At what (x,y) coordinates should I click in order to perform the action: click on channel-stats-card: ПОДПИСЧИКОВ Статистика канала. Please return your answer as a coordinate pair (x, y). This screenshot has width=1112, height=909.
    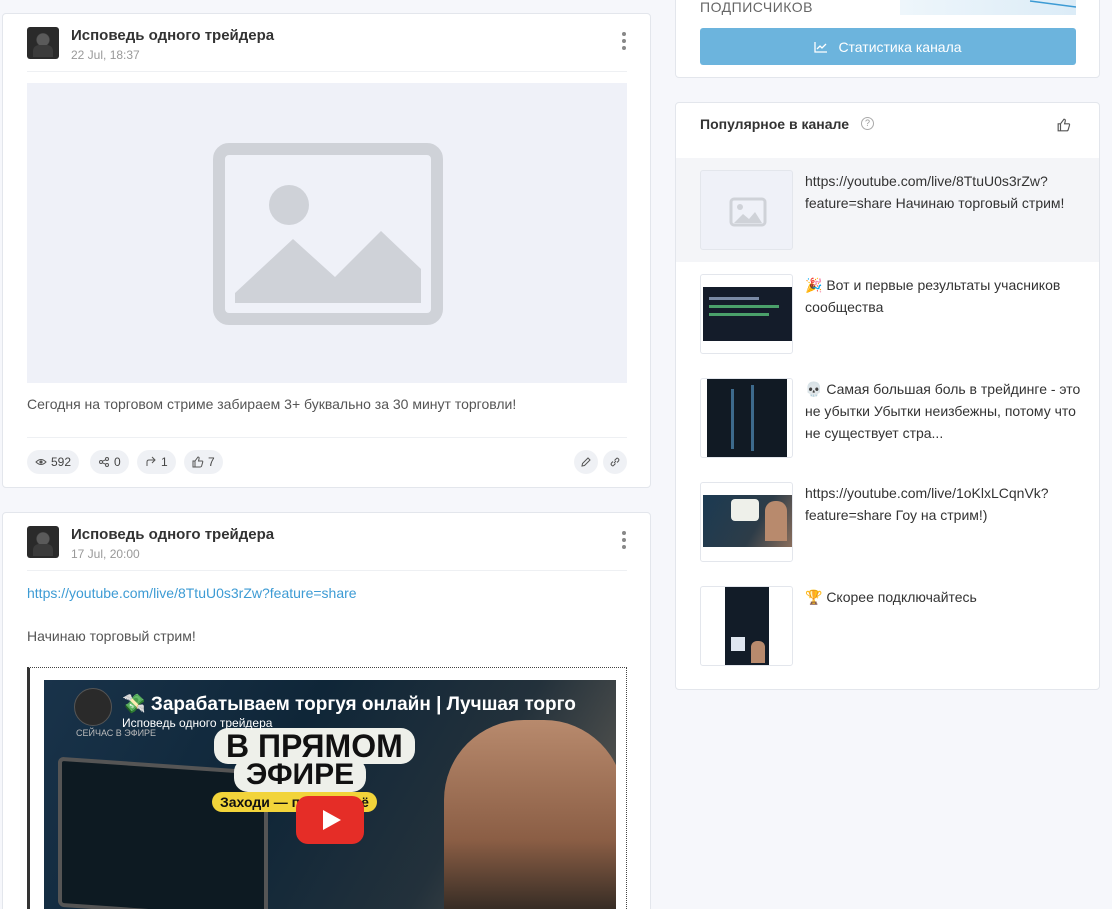
    Looking at the image, I should click on (887, 39).